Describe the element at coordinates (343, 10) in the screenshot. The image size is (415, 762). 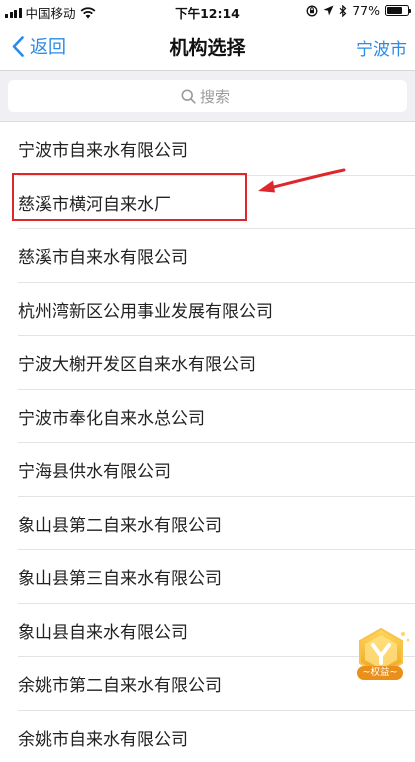
I see `bluetooth-icon` at that location.